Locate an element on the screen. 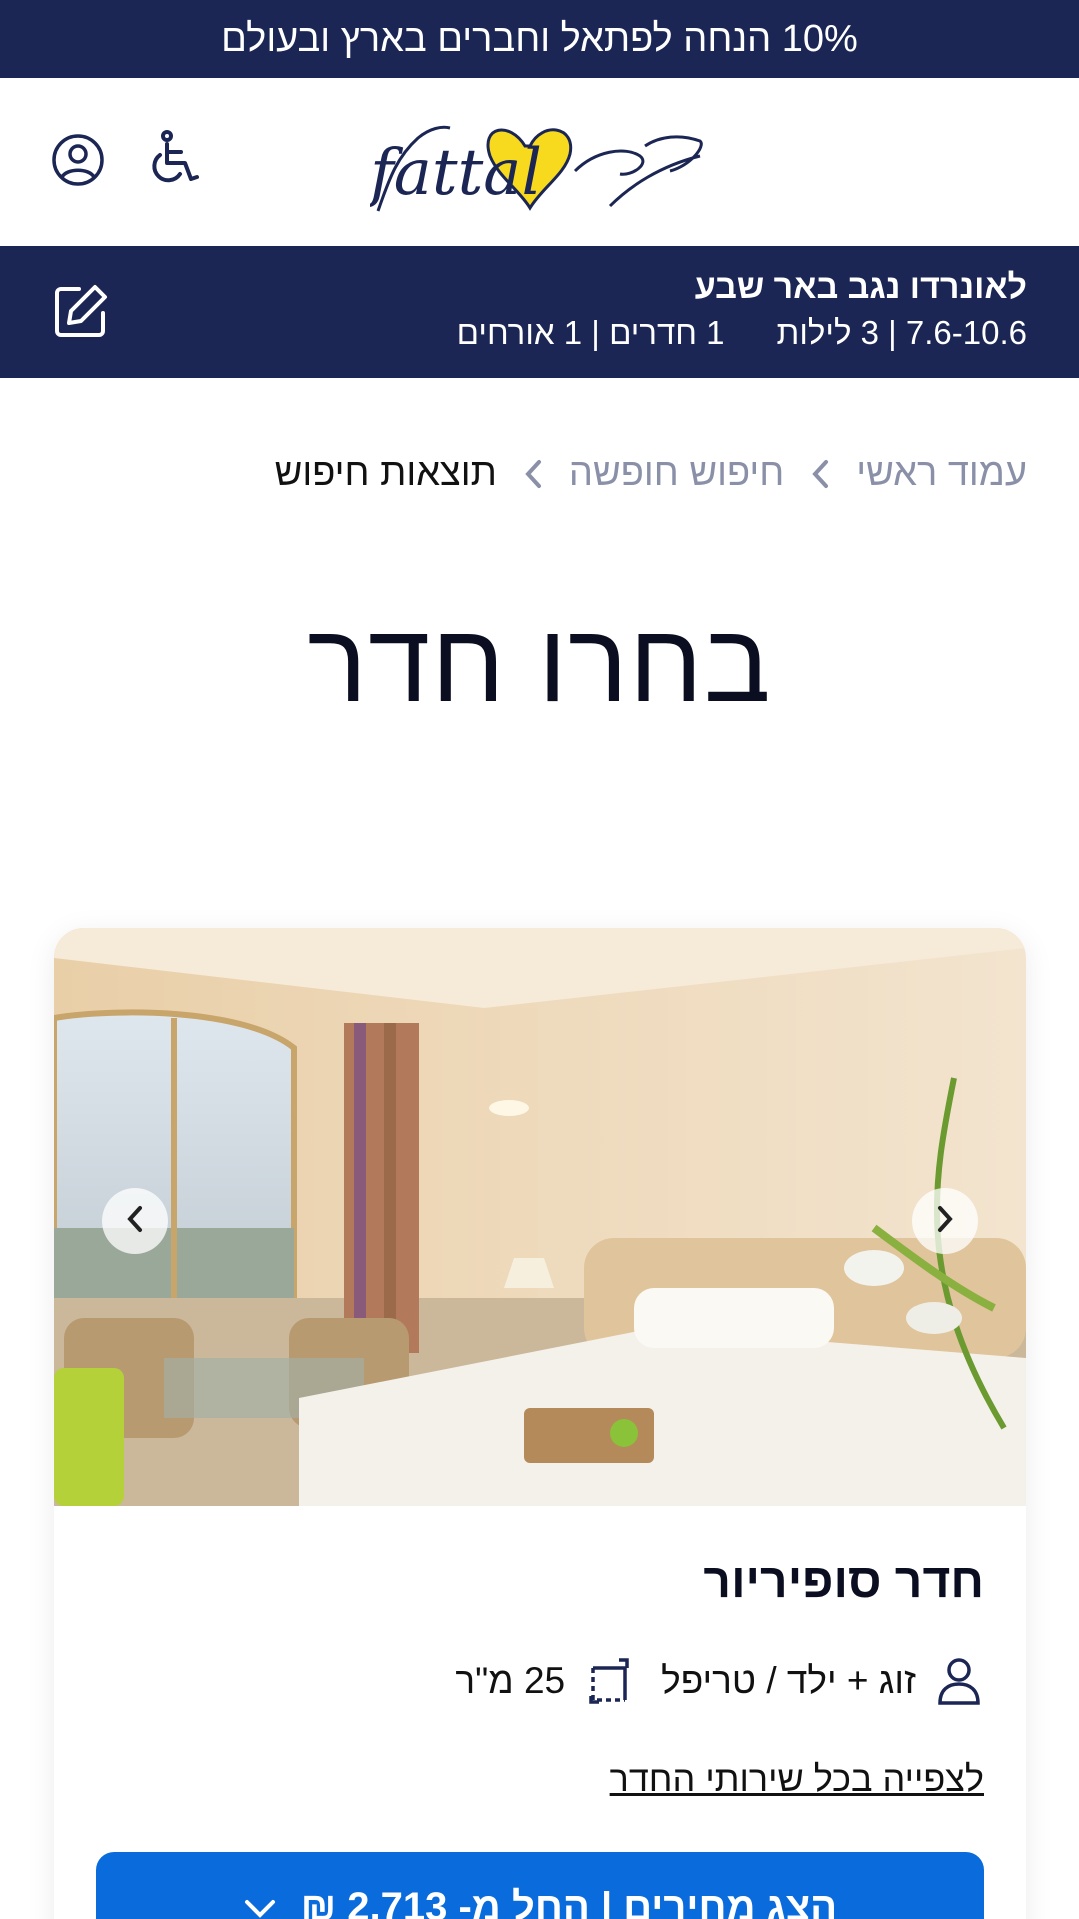 The width and height of the screenshot is (1079, 1919). page-title: בחרו חדר is located at coordinates (539, 662).